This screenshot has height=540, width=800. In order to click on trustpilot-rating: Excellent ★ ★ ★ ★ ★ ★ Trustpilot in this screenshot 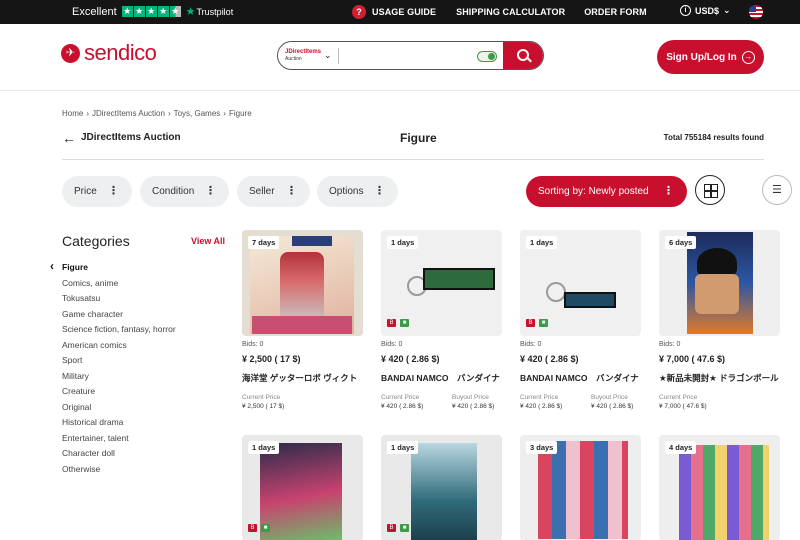, I will do `click(153, 12)`.